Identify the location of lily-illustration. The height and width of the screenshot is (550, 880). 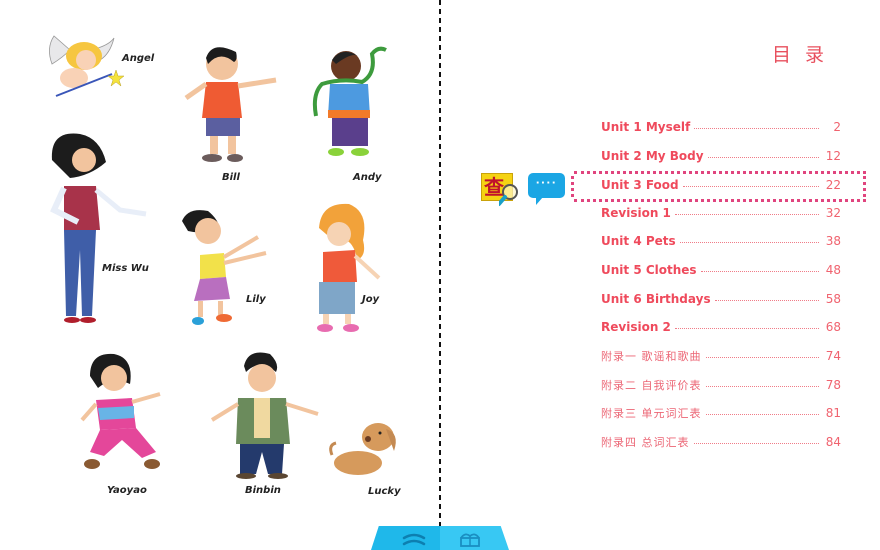
(224, 267).